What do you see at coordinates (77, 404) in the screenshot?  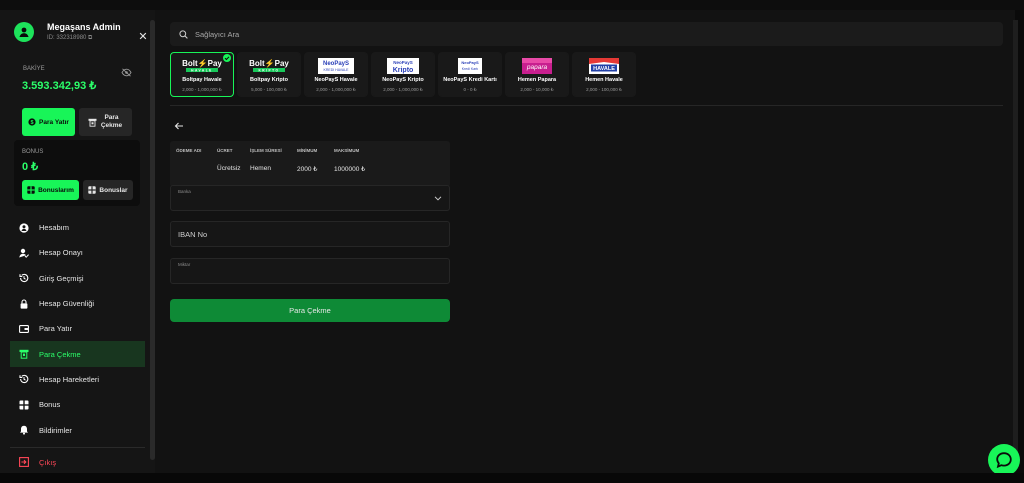 I see `nav-item-bonus: Bonus` at bounding box center [77, 404].